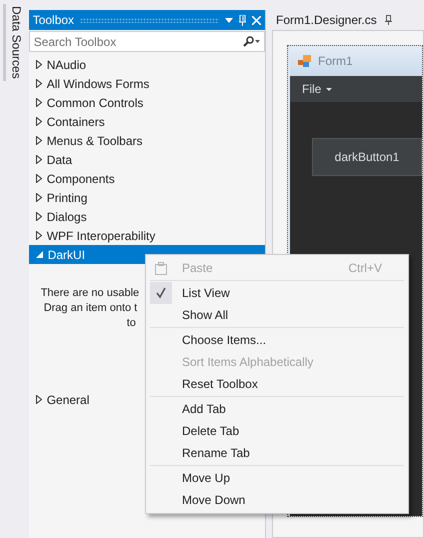 Image resolution: width=424 pixels, height=538 pixels. Describe the element at coordinates (365, 268) in the screenshot. I see `shortcut-text: Ctrl+V` at that location.